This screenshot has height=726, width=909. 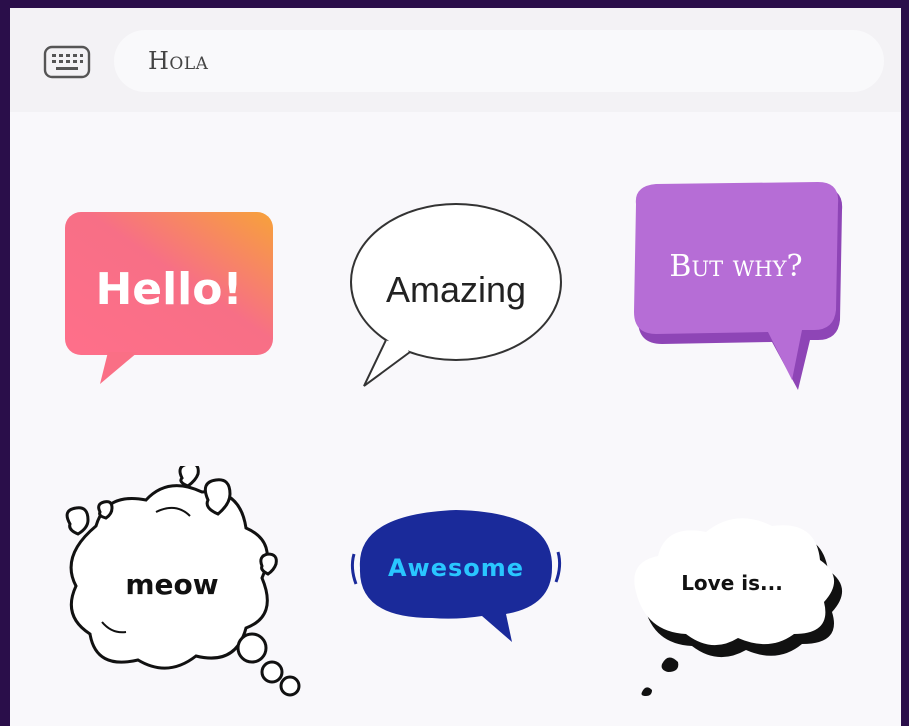 I want to click on search-bar-area: Hola, so click(x=455, y=60).